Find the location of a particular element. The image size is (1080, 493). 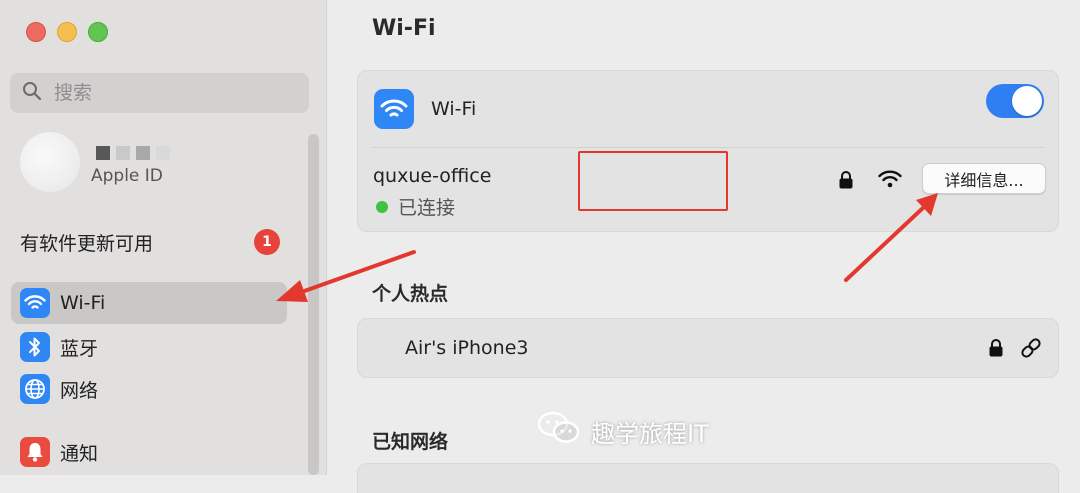

window-controls is located at coordinates (67, 32).